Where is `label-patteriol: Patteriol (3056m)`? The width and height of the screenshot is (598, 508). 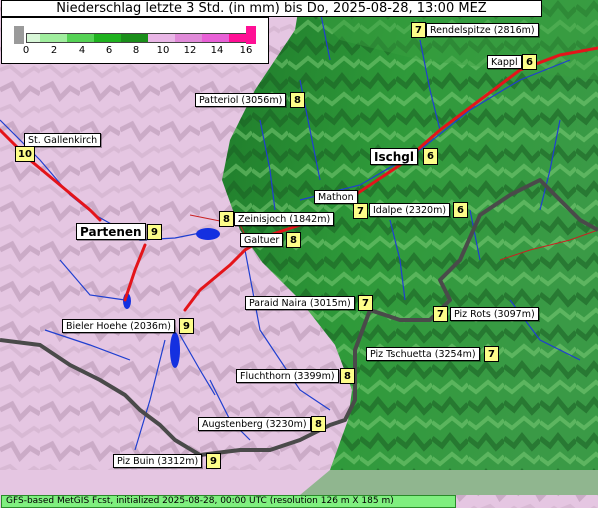 label-patteriol: Patteriol (3056m) is located at coordinates (241, 100).